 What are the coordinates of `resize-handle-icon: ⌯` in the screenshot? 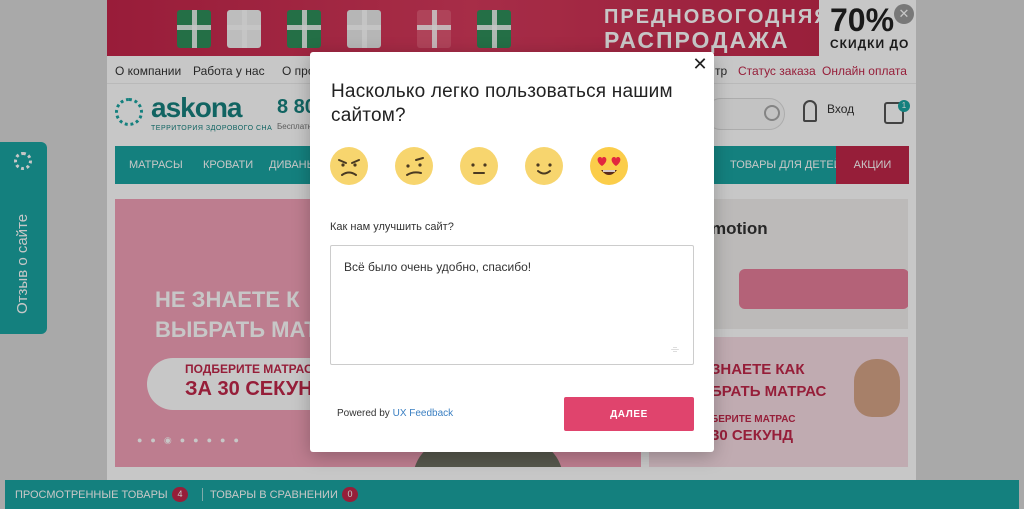 It's located at (677, 350).